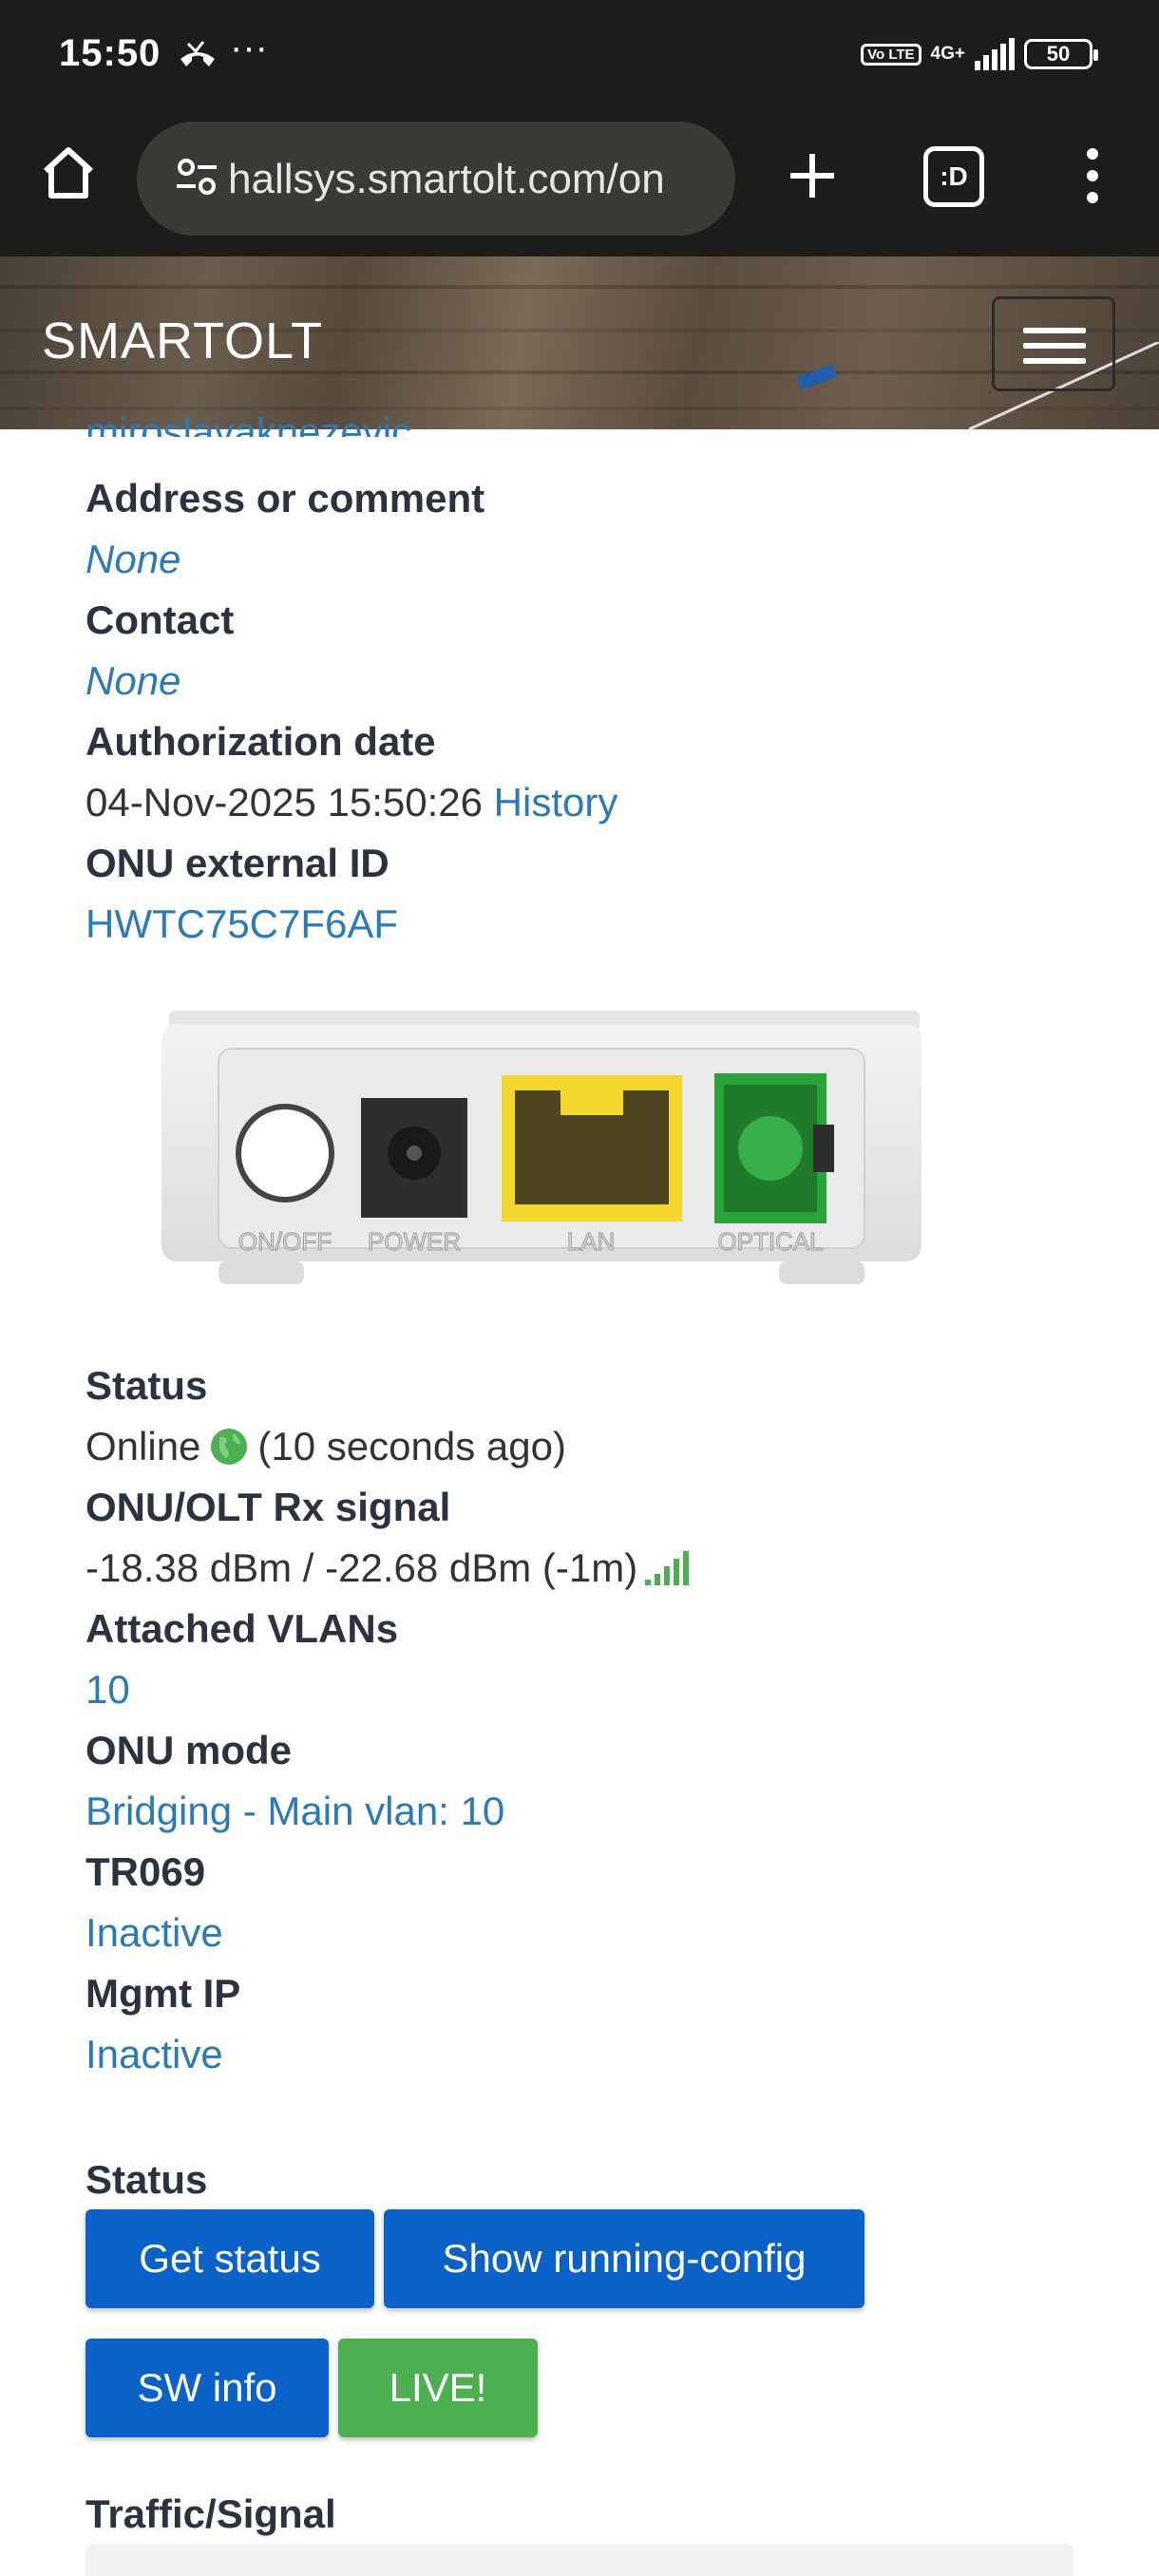  Describe the element at coordinates (189, 1750) in the screenshot. I see `onu-mode-label: ONU mode` at that location.